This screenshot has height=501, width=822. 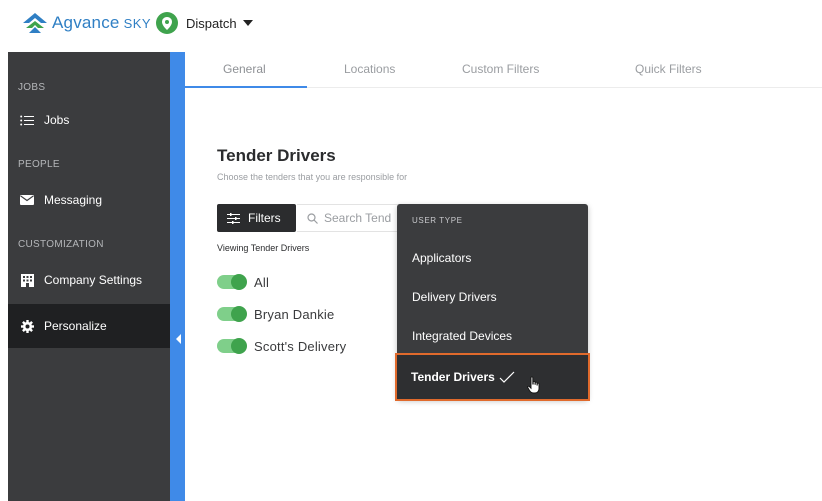 I want to click on toggle-row-scotts-delivery: Scott's Delivery, so click(x=281, y=346).